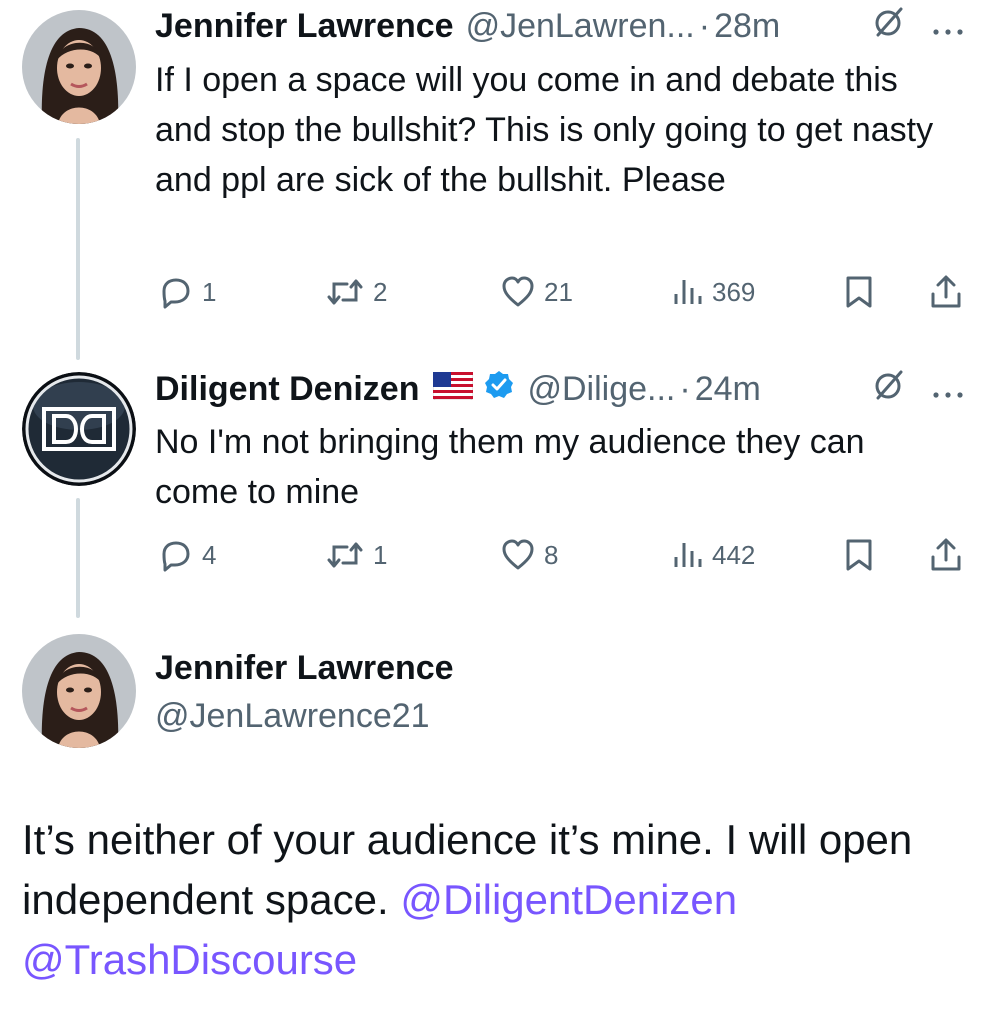 This screenshot has height=1024, width=988. I want to click on timestamp: 24m, so click(728, 389).